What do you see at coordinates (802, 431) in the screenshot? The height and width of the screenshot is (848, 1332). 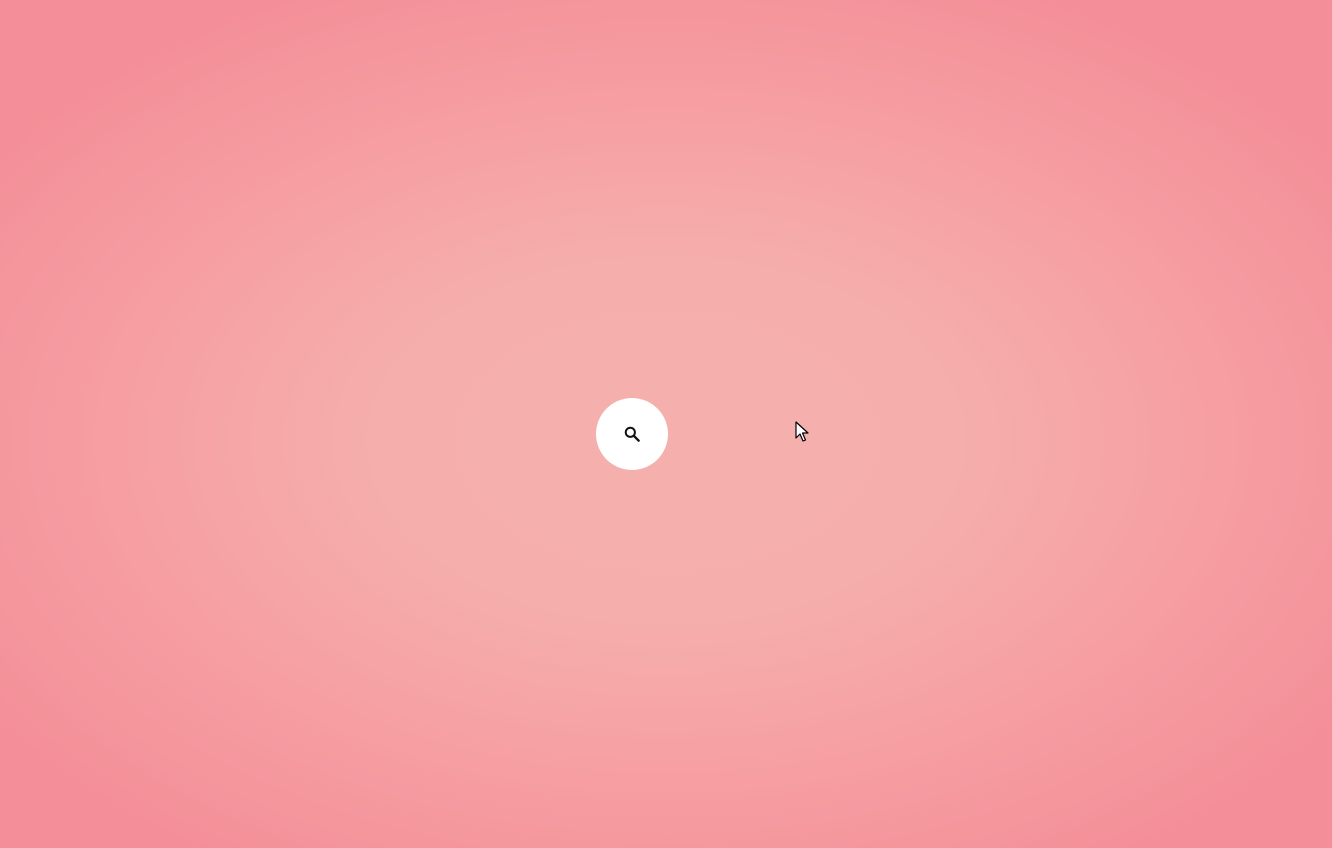 I see `mouse-cursor-icon` at bounding box center [802, 431].